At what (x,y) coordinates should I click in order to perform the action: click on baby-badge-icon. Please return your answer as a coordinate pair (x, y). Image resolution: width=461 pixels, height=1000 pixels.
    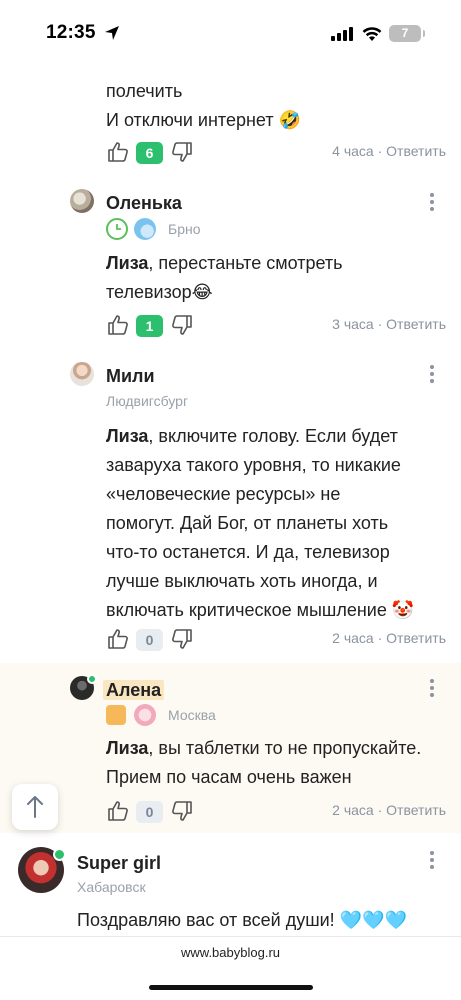
    Looking at the image, I should click on (145, 715).